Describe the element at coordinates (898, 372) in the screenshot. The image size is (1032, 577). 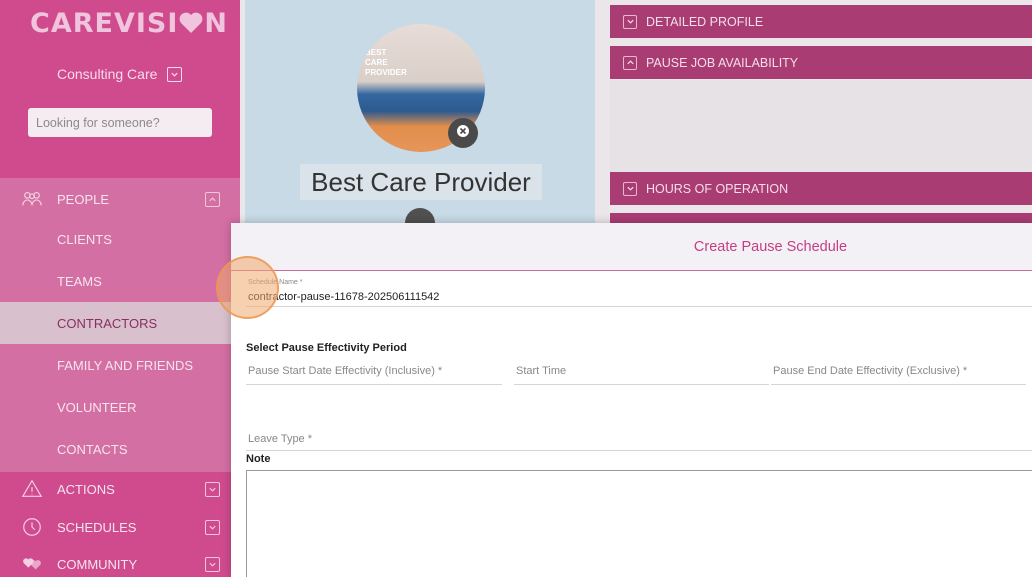
I see `pause-end-date-field: Pause End Date Effectivity (Exclusive) *` at that location.